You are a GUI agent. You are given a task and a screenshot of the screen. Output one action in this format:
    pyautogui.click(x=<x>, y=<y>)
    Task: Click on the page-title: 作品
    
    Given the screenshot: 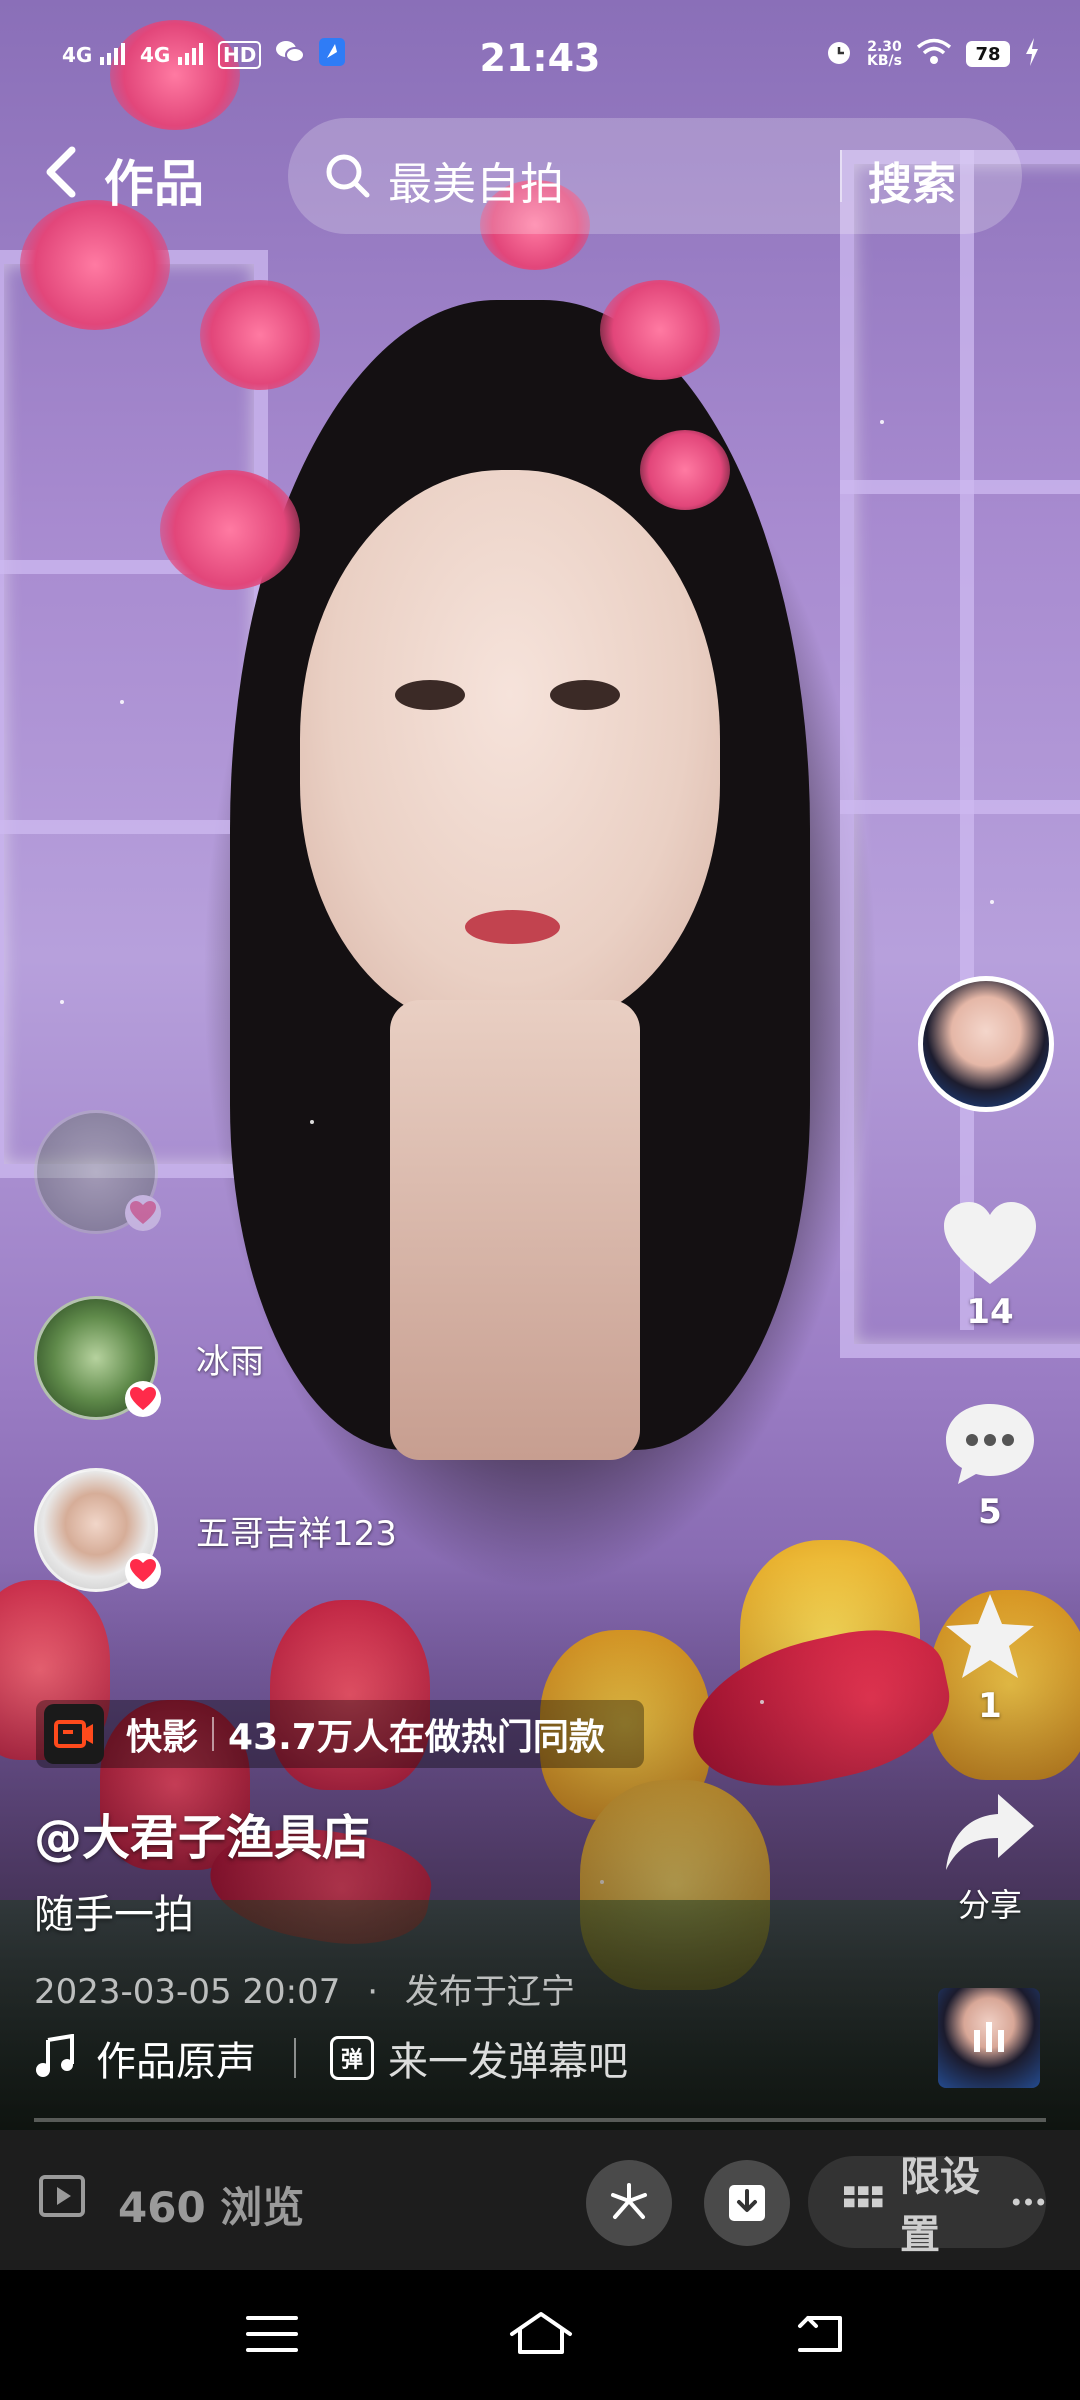 What is the action you would take?
    pyautogui.click(x=154, y=184)
    